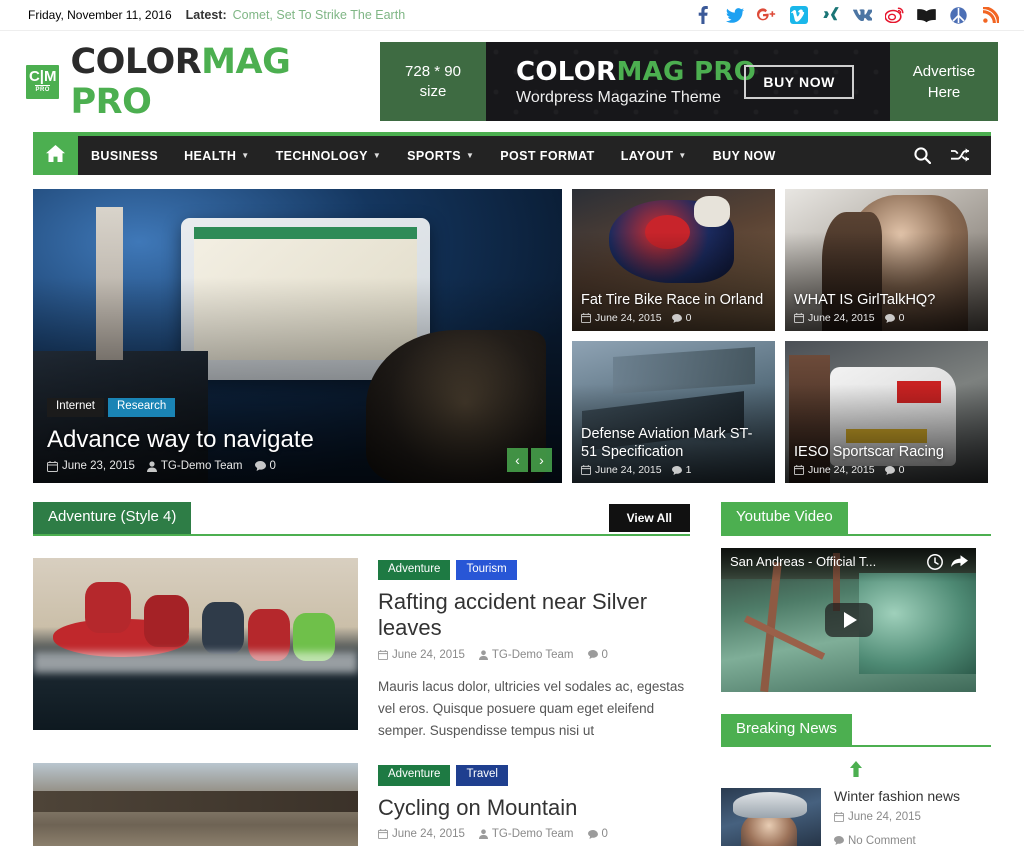  What do you see at coordinates (959, 561) in the screenshot?
I see `share-icon` at bounding box center [959, 561].